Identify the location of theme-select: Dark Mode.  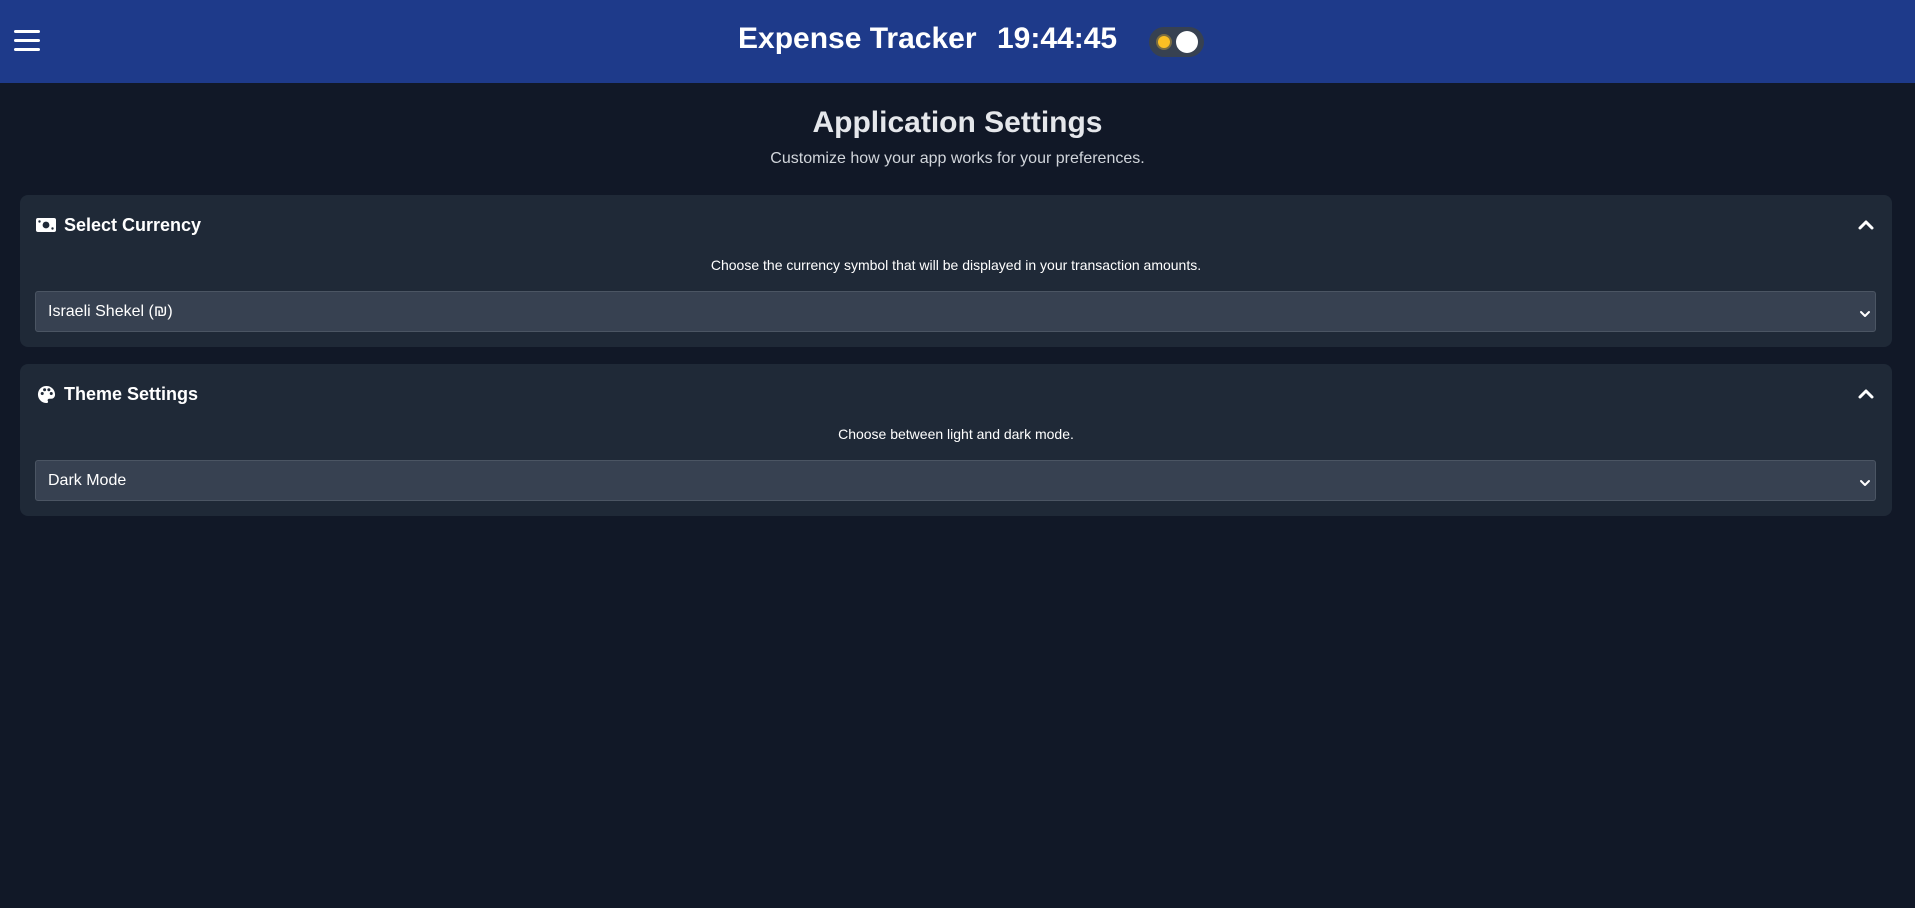
(955, 480).